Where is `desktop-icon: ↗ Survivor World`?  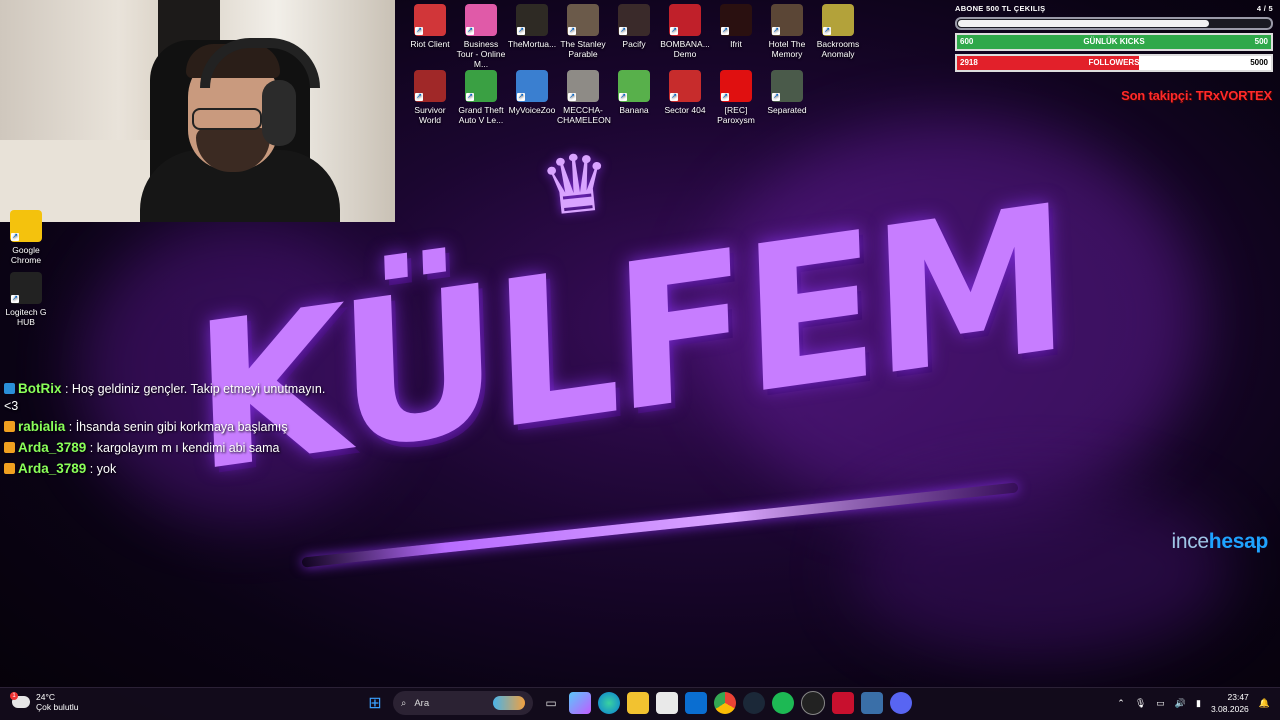
desktop-icon: ↗ Survivor World is located at coordinates (430, 97).